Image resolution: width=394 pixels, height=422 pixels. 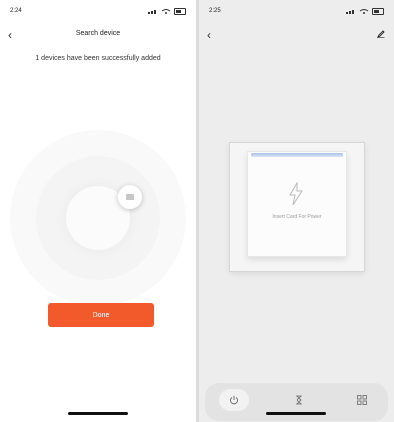 What do you see at coordinates (296, 194) in the screenshot?
I see `lightning-bolt-icon` at bounding box center [296, 194].